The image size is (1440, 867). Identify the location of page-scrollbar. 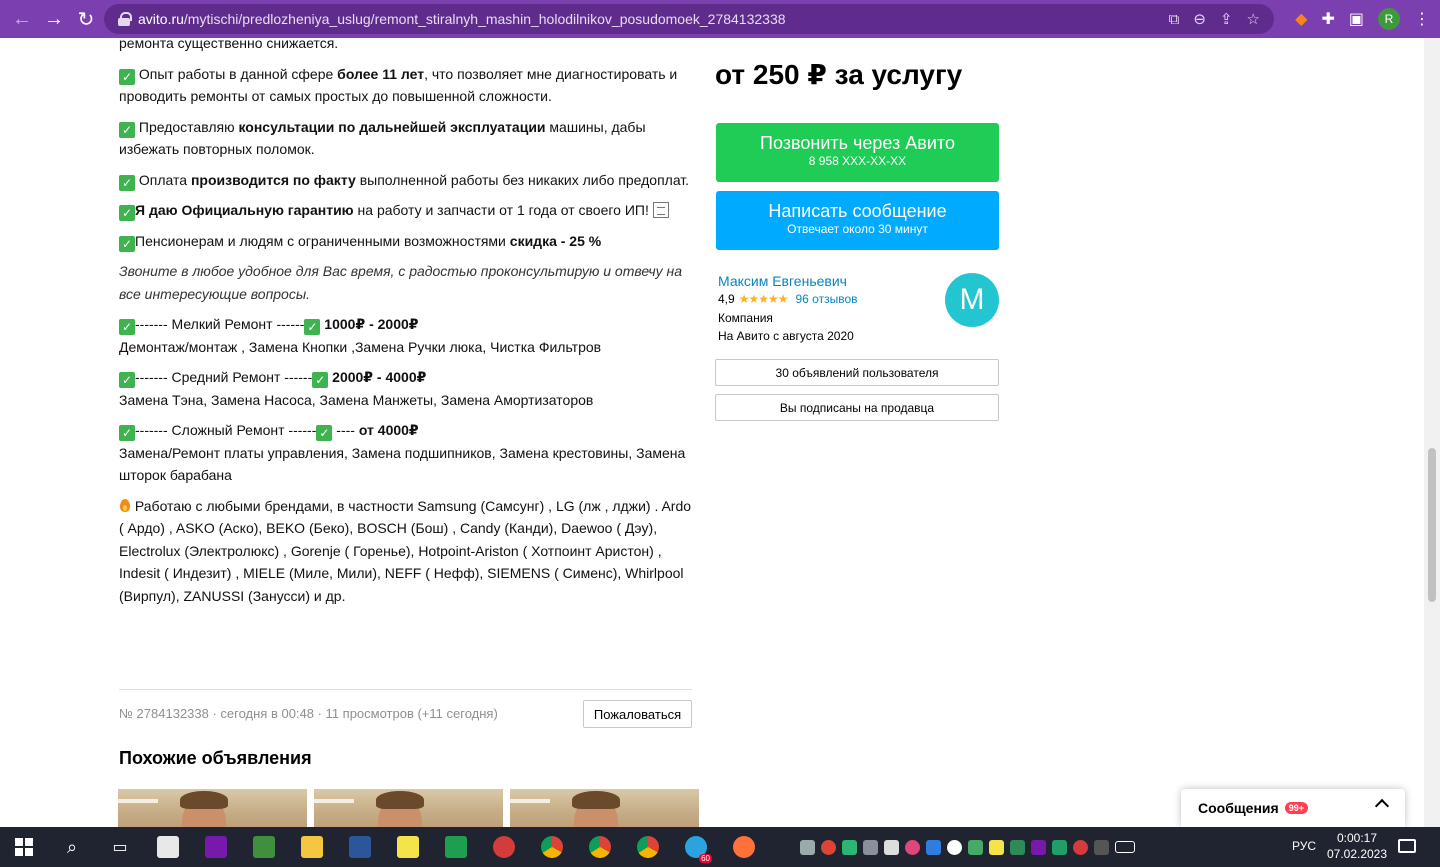
(1432, 432).